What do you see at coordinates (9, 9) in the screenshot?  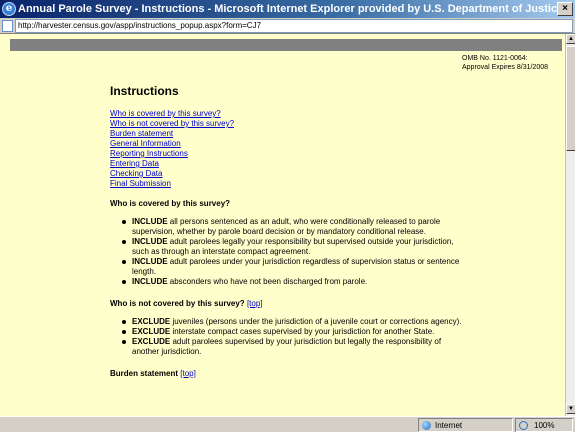 I see `ie-app-icon: e` at bounding box center [9, 9].